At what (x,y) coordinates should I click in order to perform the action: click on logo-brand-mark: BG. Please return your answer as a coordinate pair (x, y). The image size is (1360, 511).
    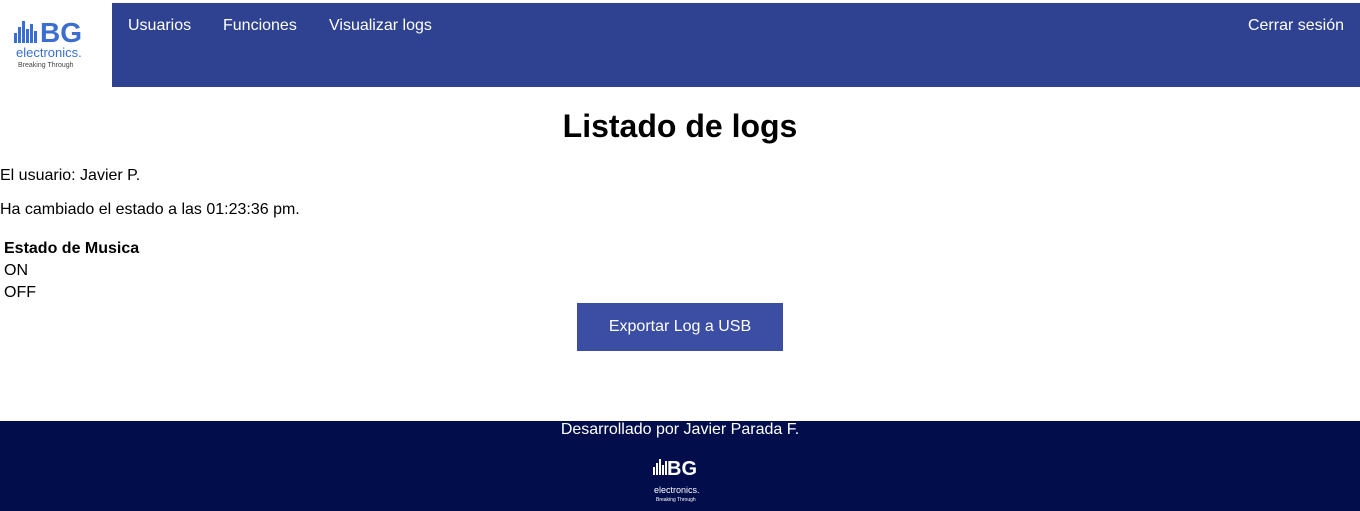
    Looking at the image, I should click on (61, 32).